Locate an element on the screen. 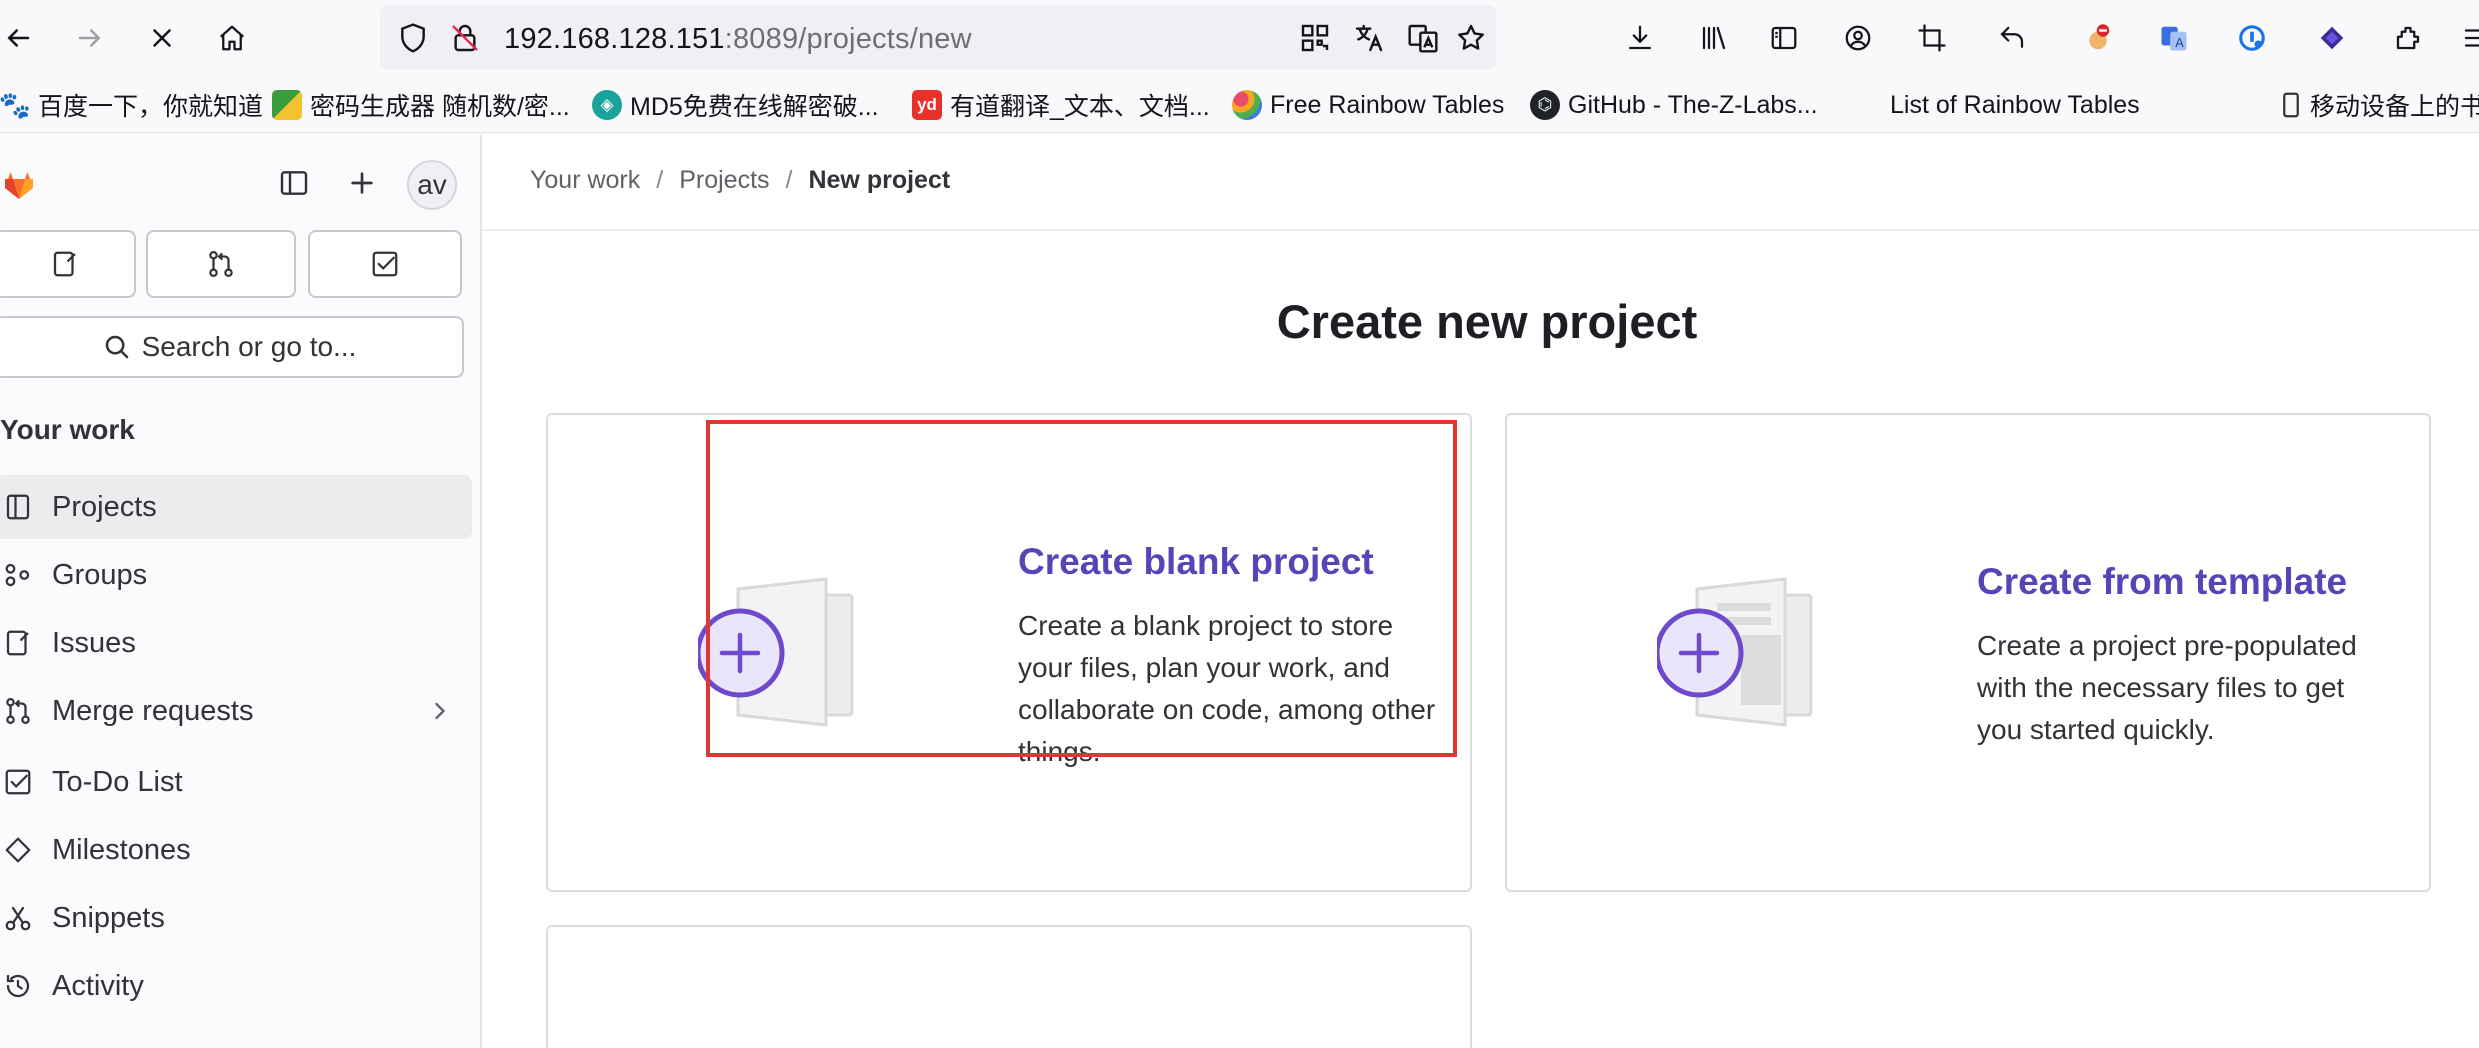  chevron-right-icon is located at coordinates (440, 711).